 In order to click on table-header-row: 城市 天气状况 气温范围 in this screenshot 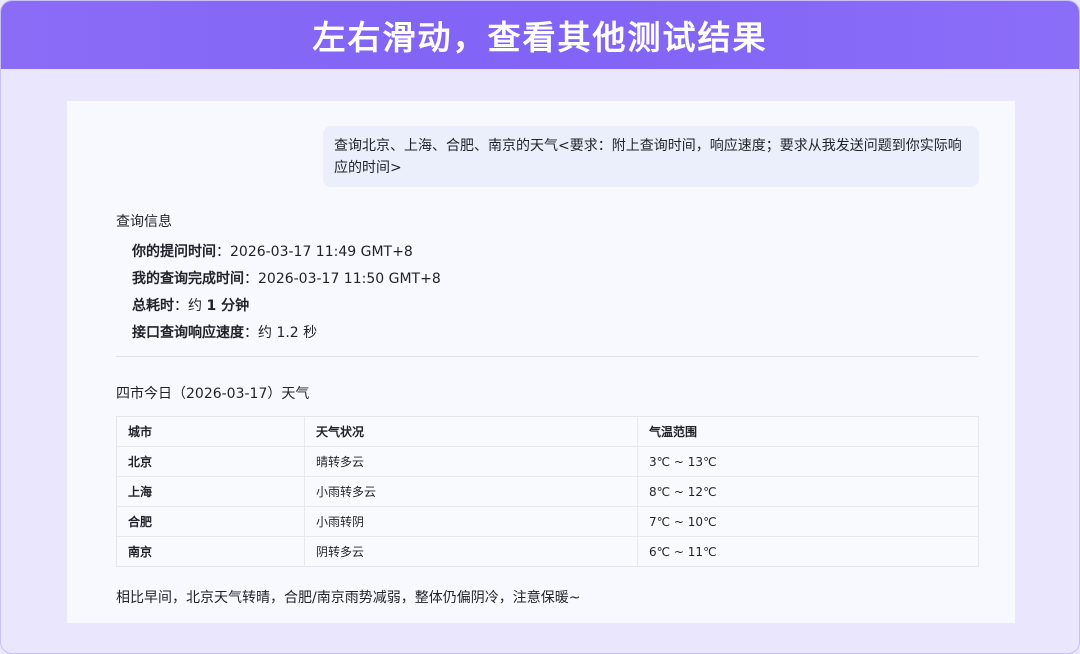, I will do `click(547, 431)`.